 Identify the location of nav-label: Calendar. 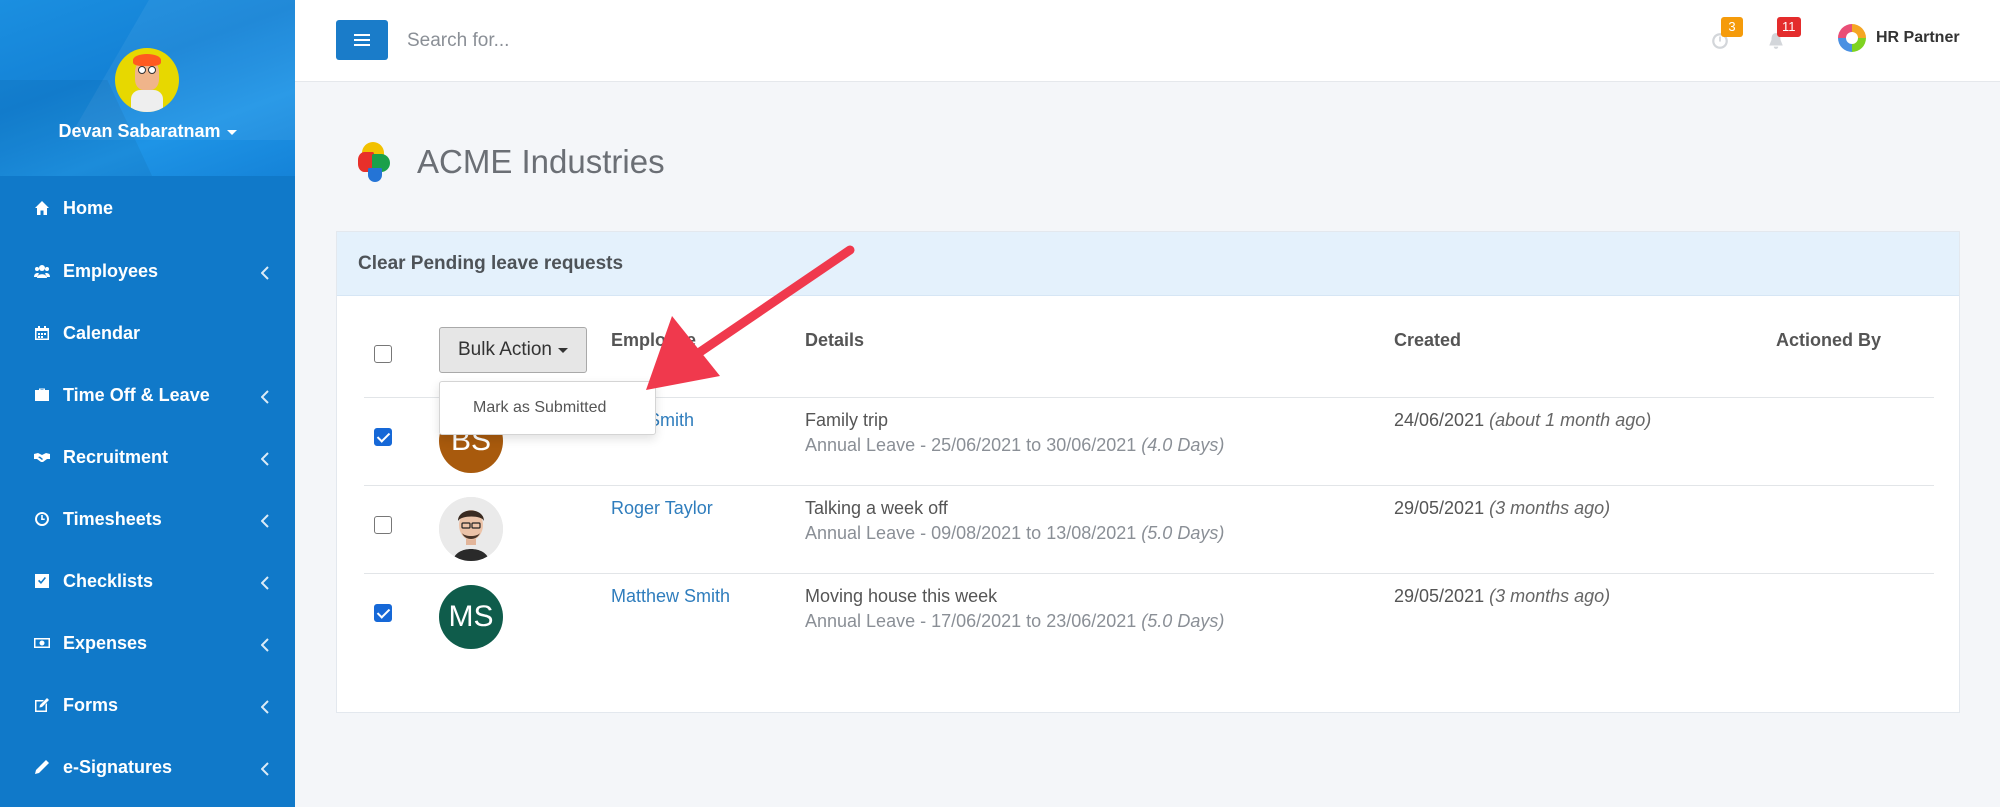
(102, 332).